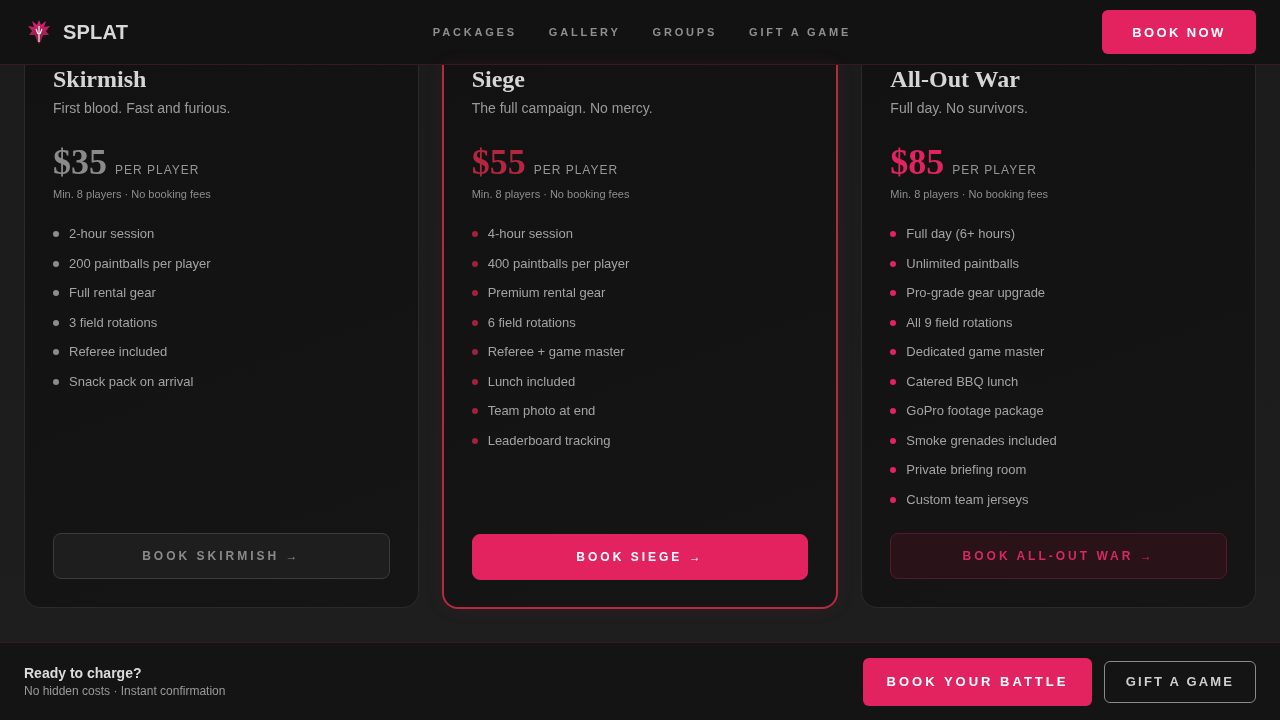 Image resolution: width=1280 pixels, height=720 pixels. Describe the element at coordinates (531, 322) in the screenshot. I see `feature-text: 6 field rotations` at that location.